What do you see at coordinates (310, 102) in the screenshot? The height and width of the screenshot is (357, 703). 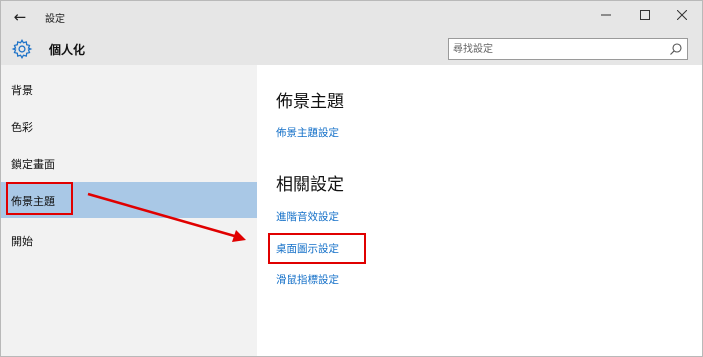 I see `section-title: 佈景主題` at bounding box center [310, 102].